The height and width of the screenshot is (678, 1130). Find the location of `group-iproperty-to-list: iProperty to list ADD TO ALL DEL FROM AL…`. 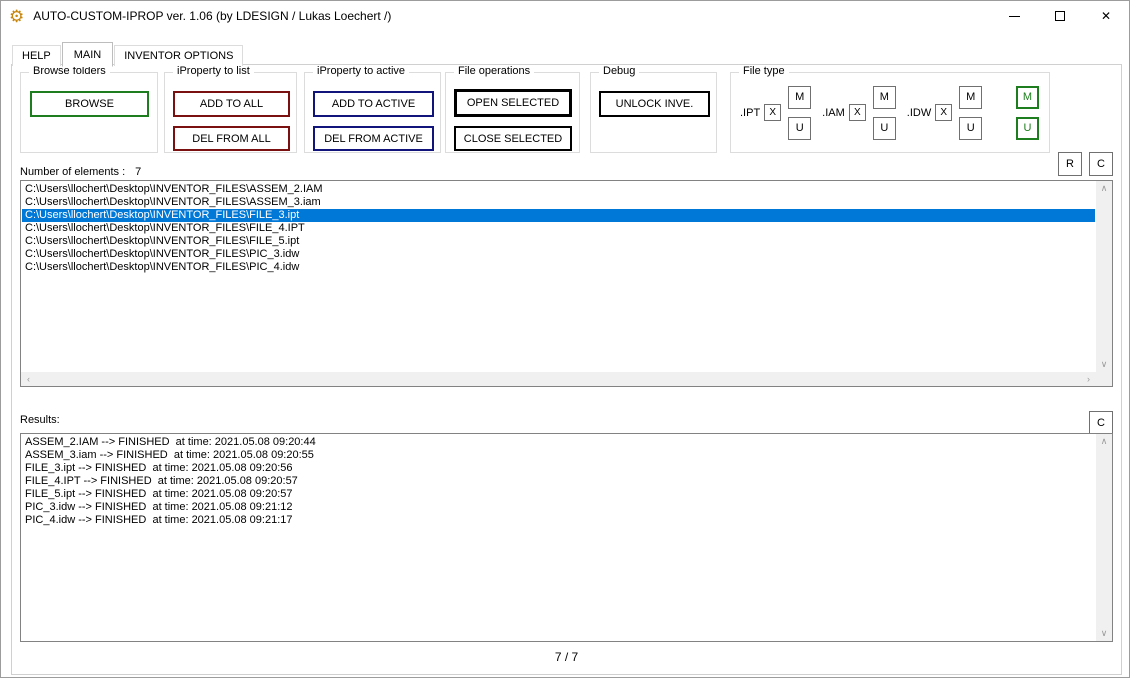

group-iproperty-to-list: iProperty to list ADD TO ALL DEL FROM AL… is located at coordinates (230, 109).